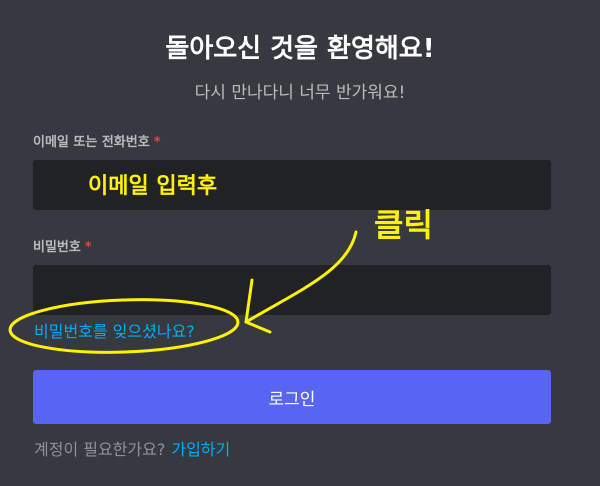 The image size is (600, 486). What do you see at coordinates (57, 247) in the screenshot?
I see `password-label-text: 비밀번호` at bounding box center [57, 247].